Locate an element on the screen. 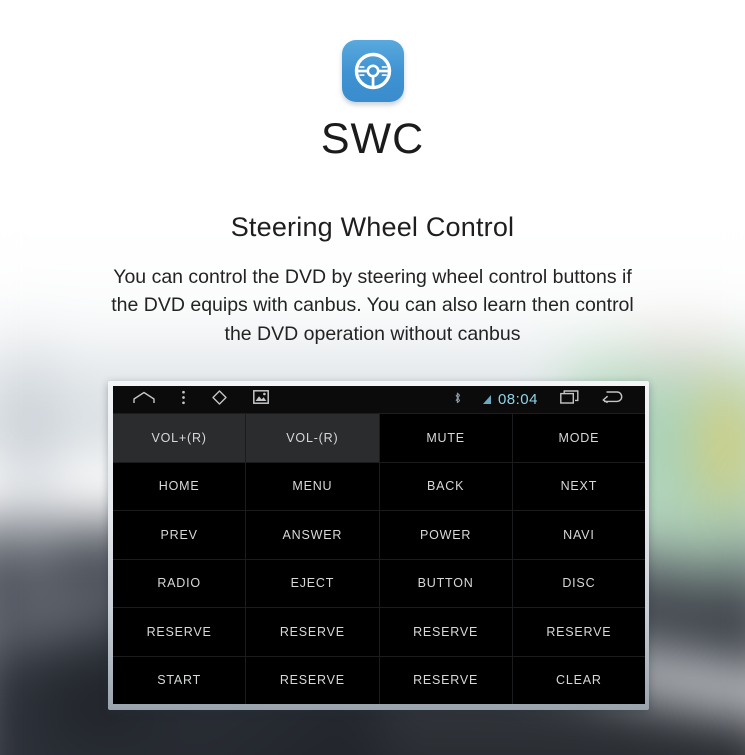 The height and width of the screenshot is (755, 745). swc-button: START is located at coordinates (179, 680).